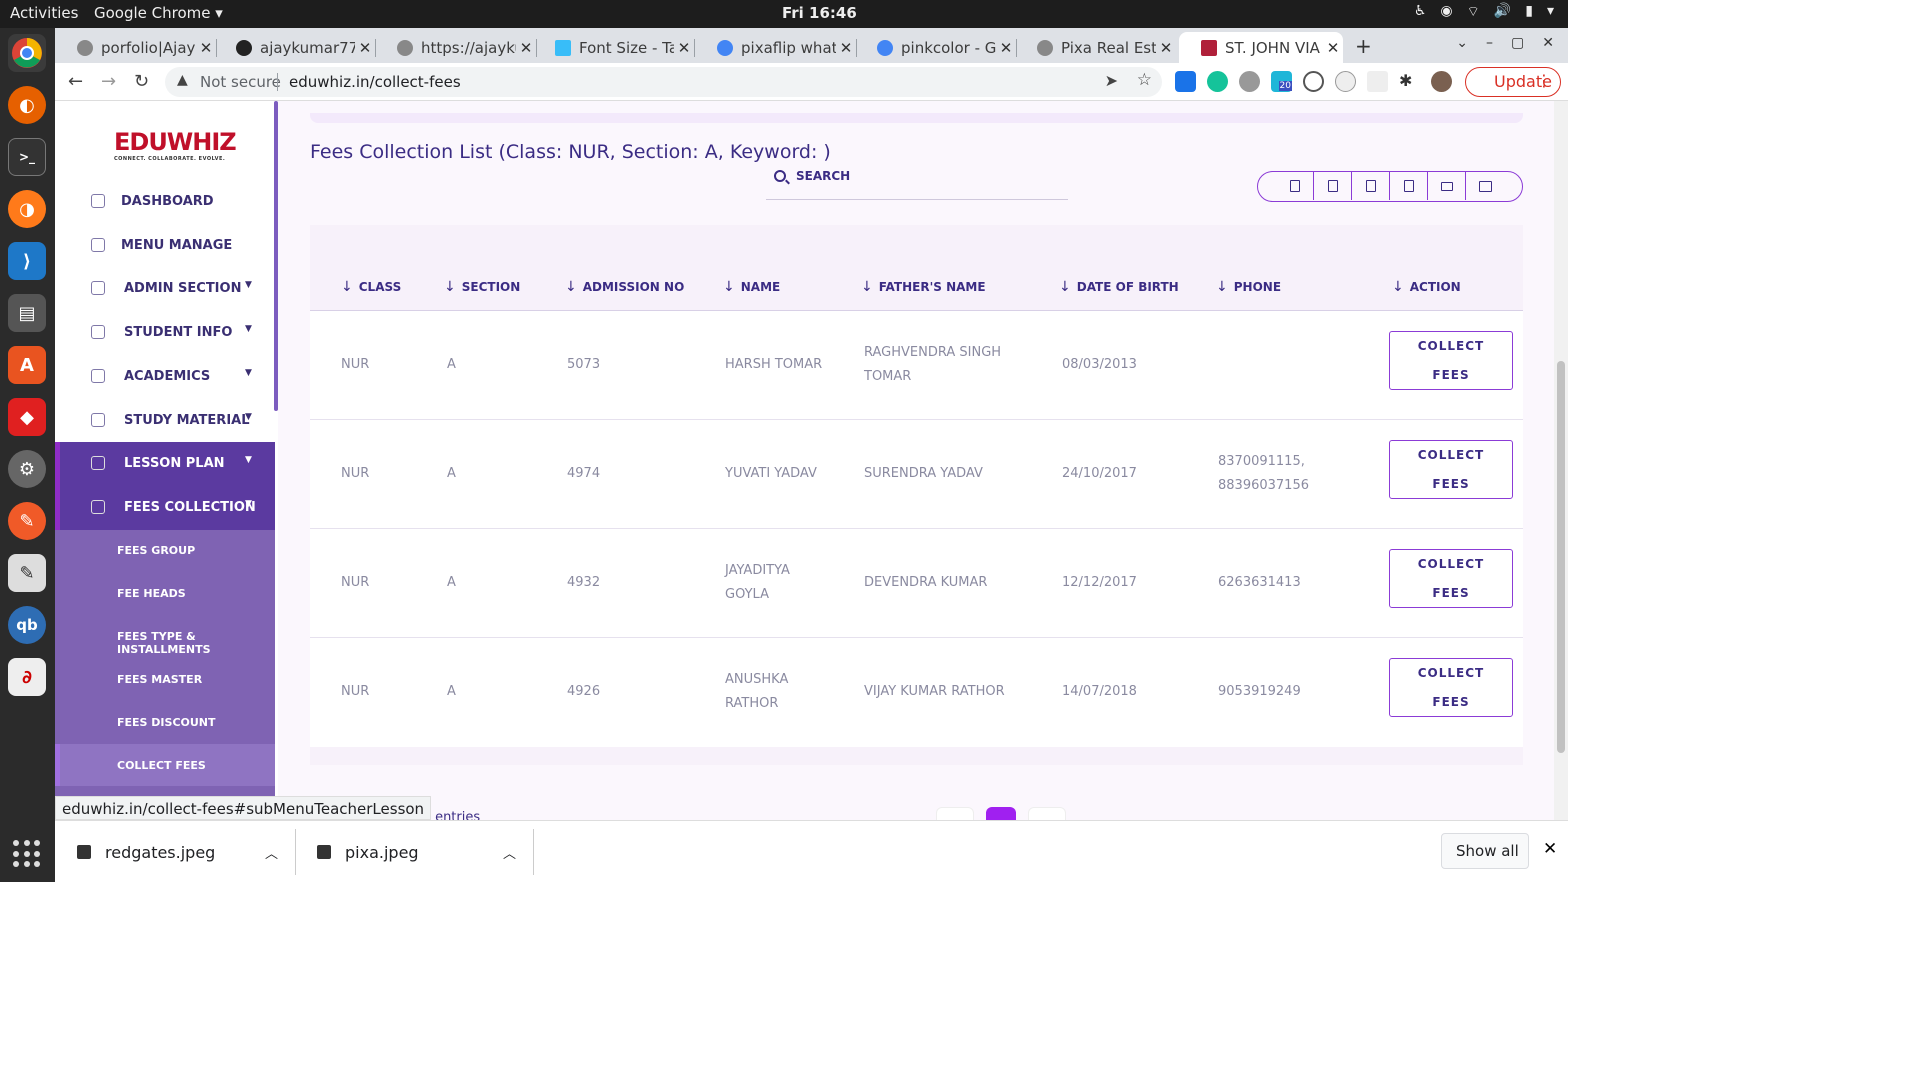  What do you see at coordinates (165, 289) in the screenshot?
I see `sidebar-item-admin-section: ADMIN SECTION ▼` at bounding box center [165, 289].